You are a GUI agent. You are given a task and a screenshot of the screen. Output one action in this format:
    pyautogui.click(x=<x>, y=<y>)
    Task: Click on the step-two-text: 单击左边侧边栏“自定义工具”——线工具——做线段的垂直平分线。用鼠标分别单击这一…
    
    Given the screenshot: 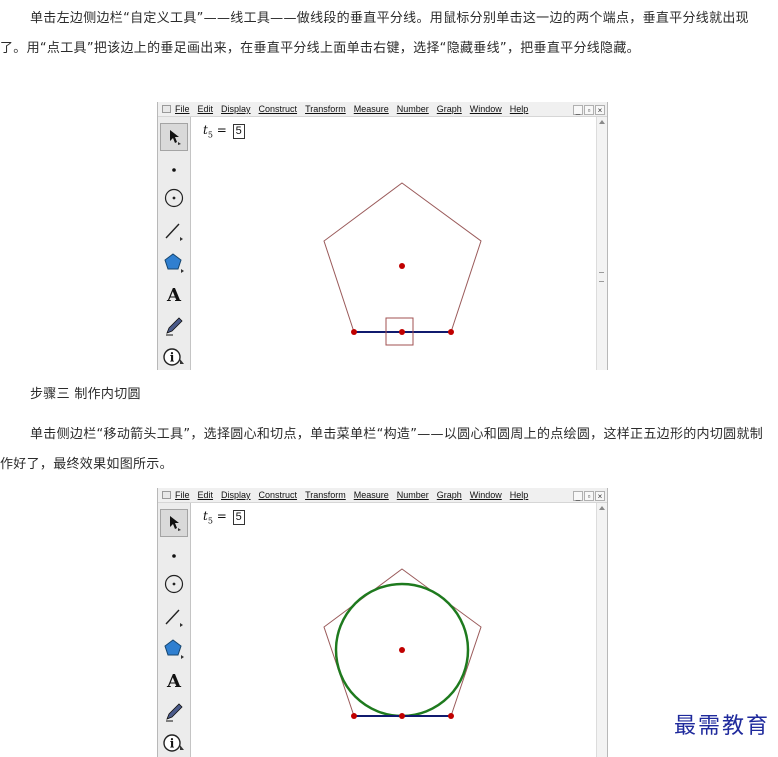 What is the action you would take?
    pyautogui.click(x=374, y=33)
    